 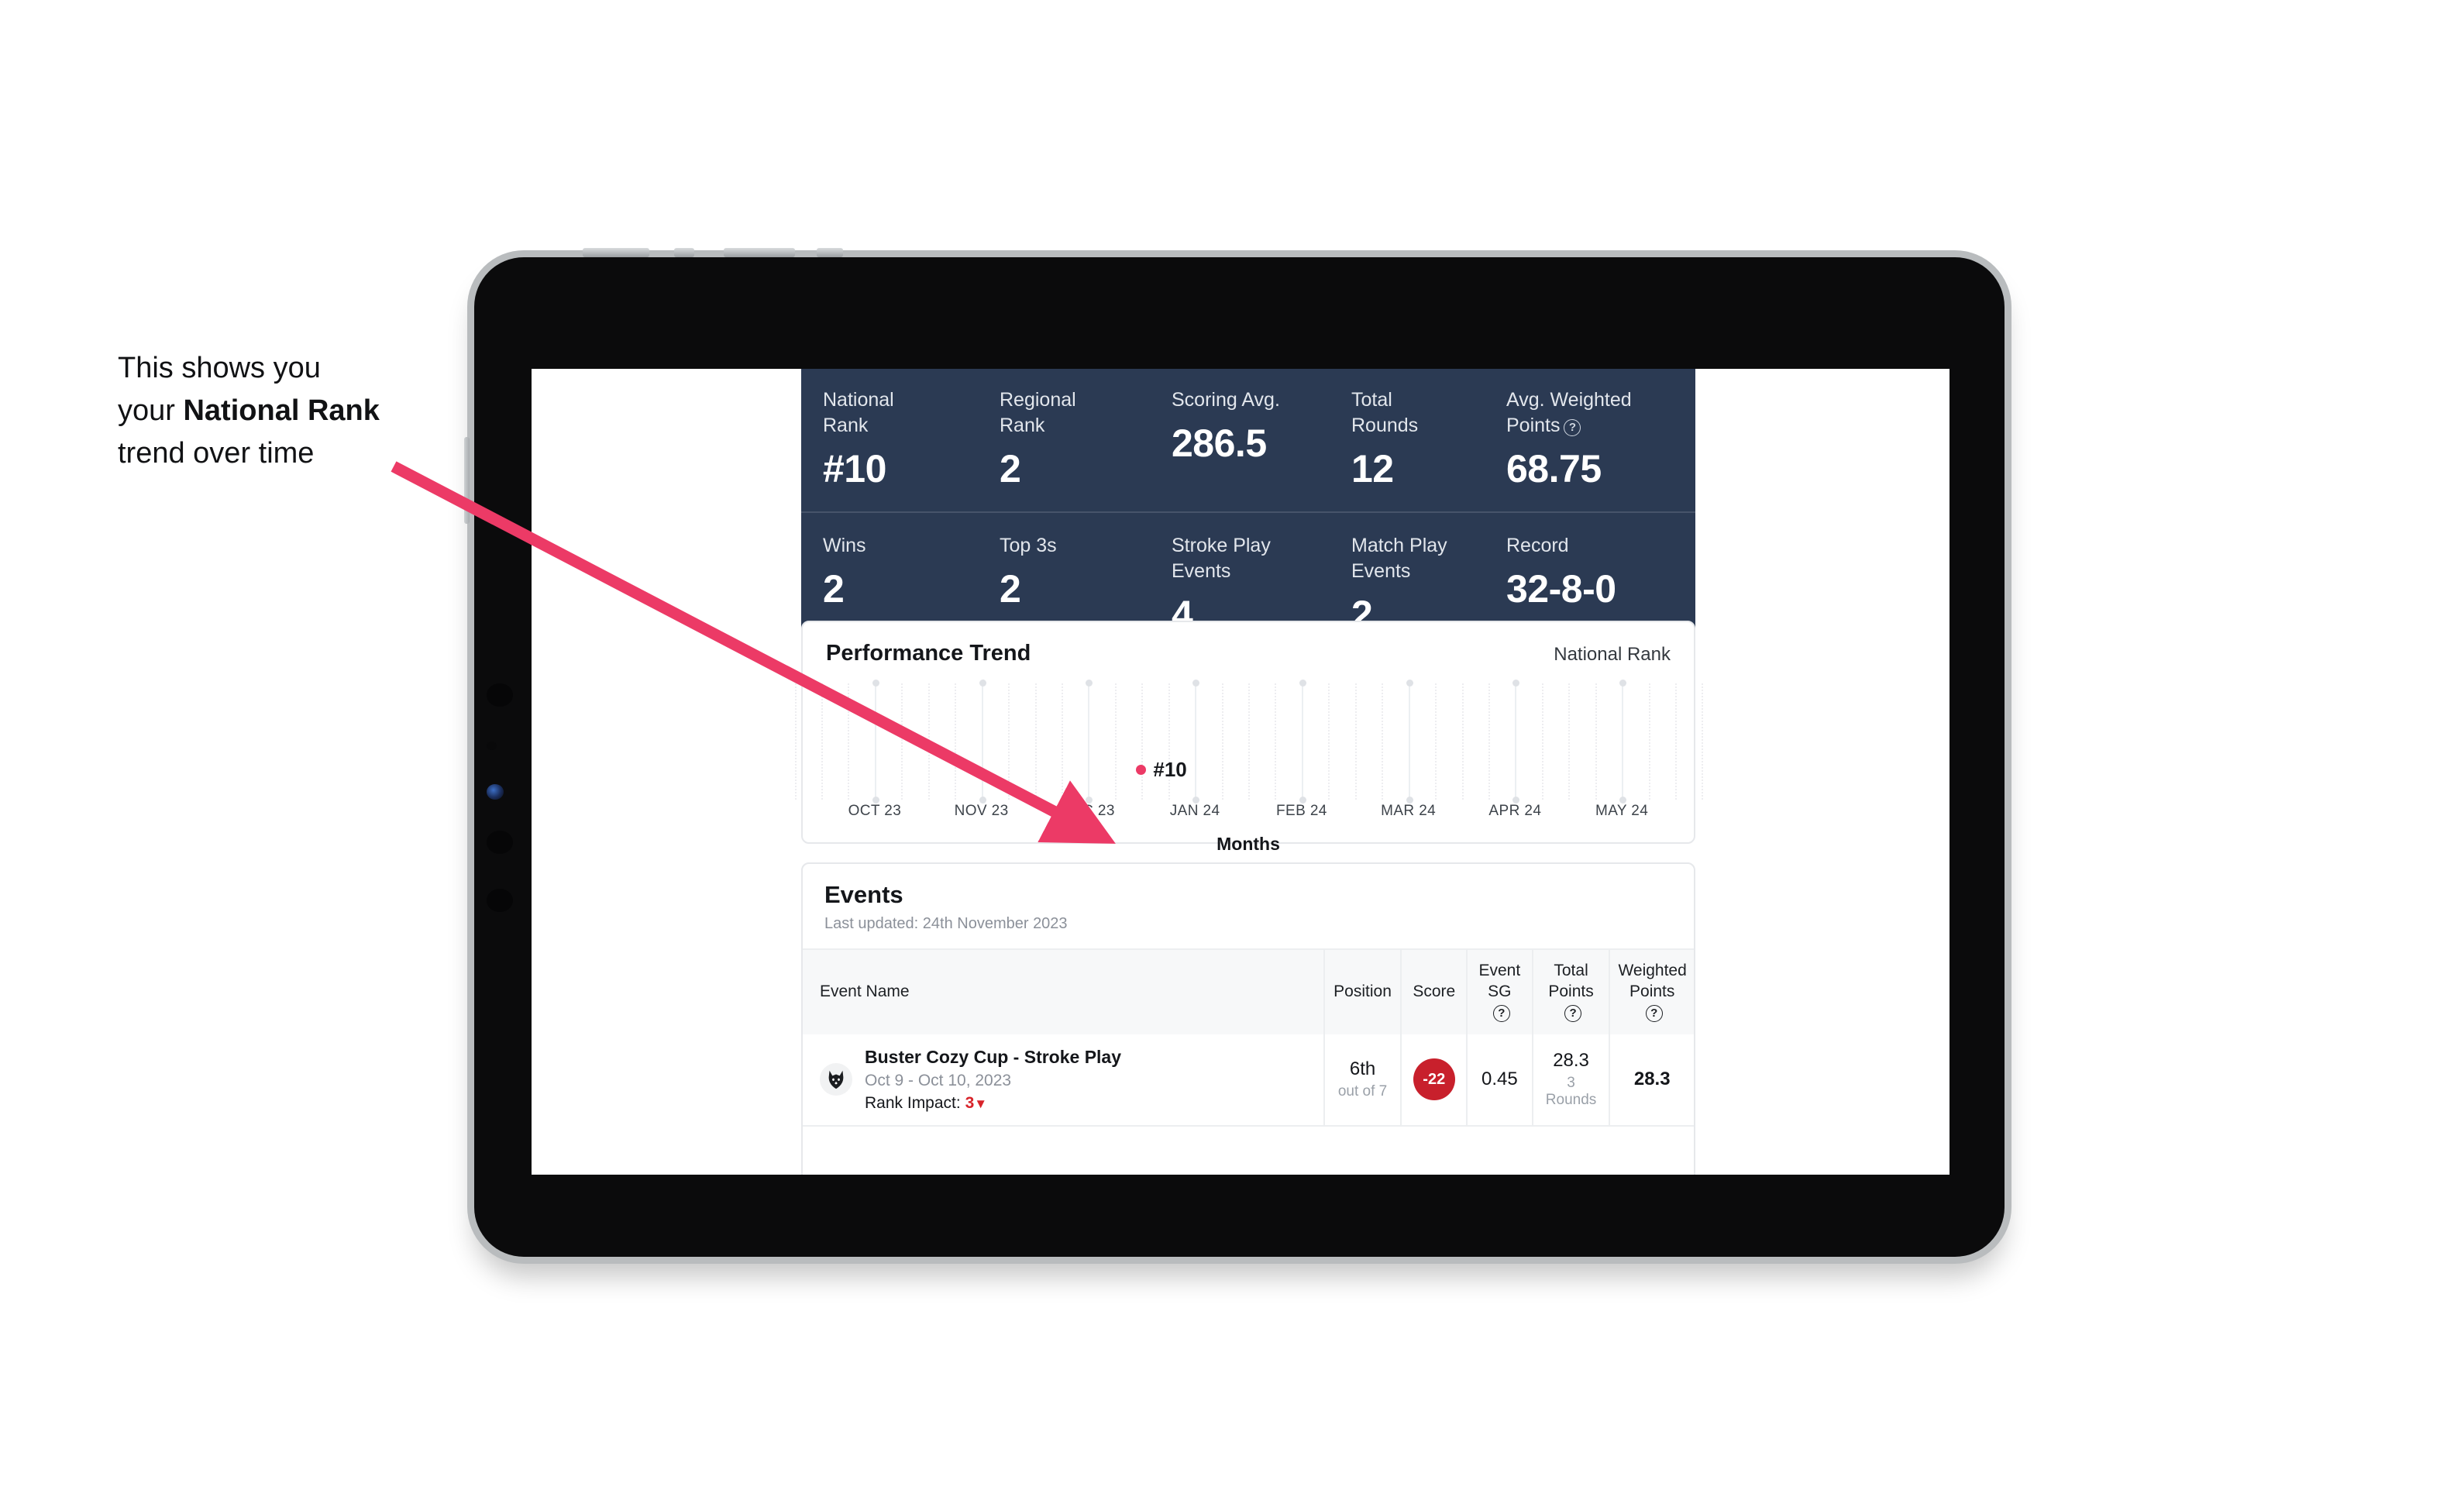 I want to click on x-axis-tick-label: FEB 24, so click(x=1301, y=811).